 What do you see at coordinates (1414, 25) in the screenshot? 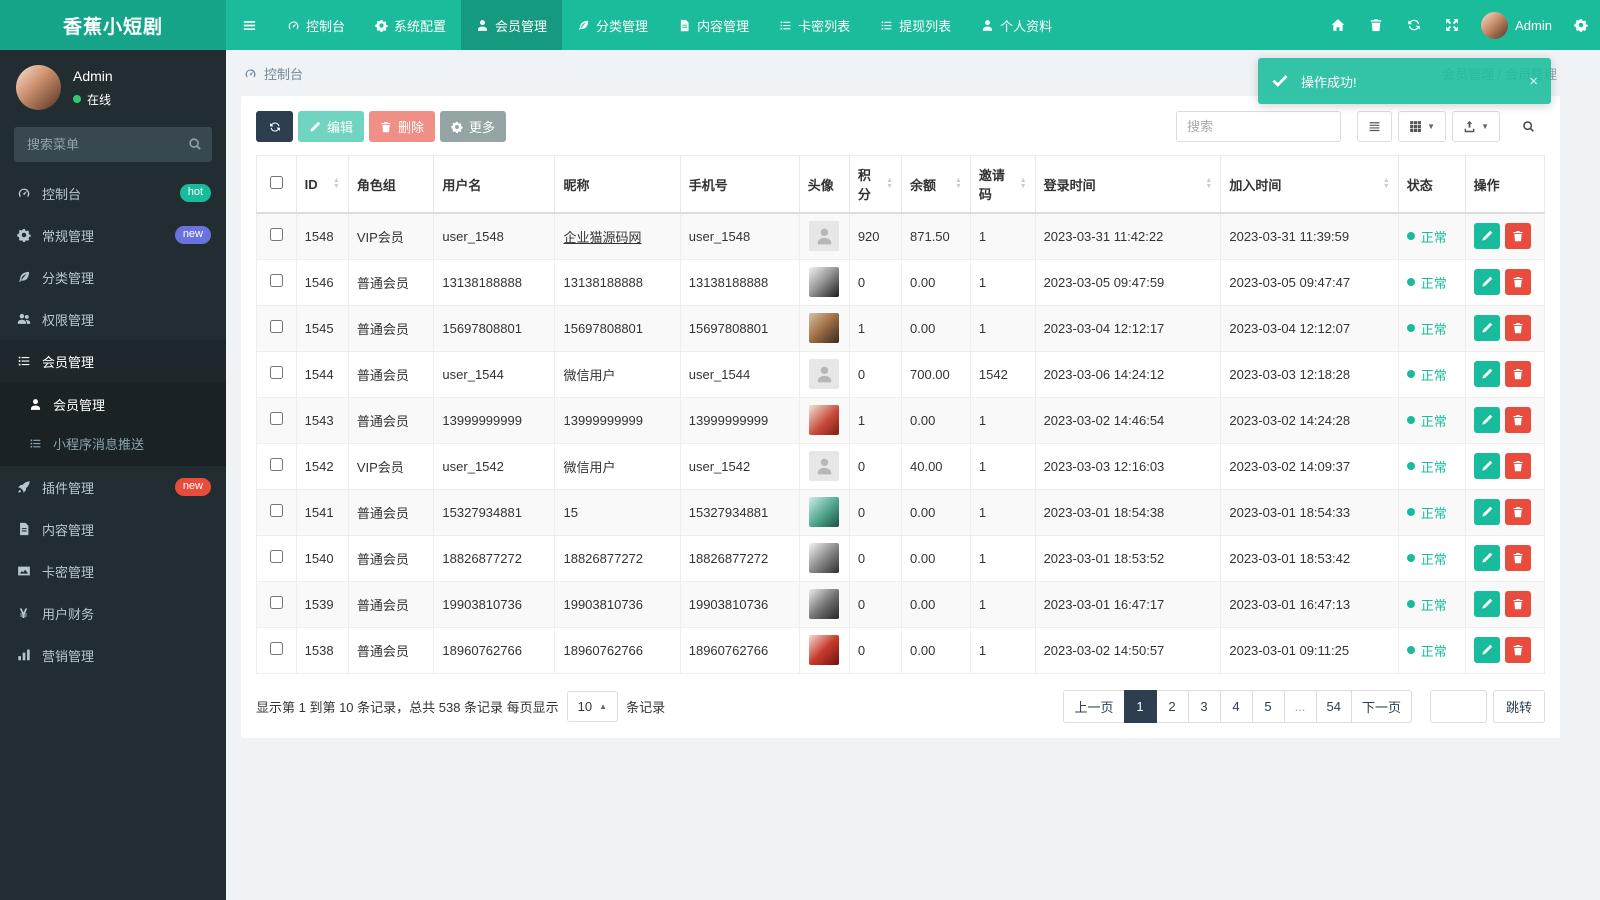
I see `sync-button` at bounding box center [1414, 25].